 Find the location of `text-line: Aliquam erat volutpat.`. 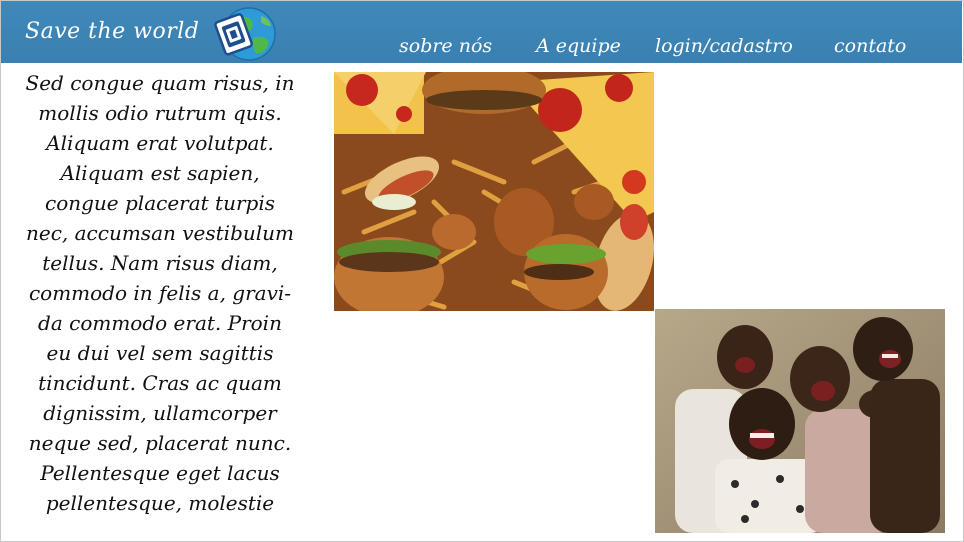

text-line: Aliquam erat volutpat. is located at coordinates (160, 143).